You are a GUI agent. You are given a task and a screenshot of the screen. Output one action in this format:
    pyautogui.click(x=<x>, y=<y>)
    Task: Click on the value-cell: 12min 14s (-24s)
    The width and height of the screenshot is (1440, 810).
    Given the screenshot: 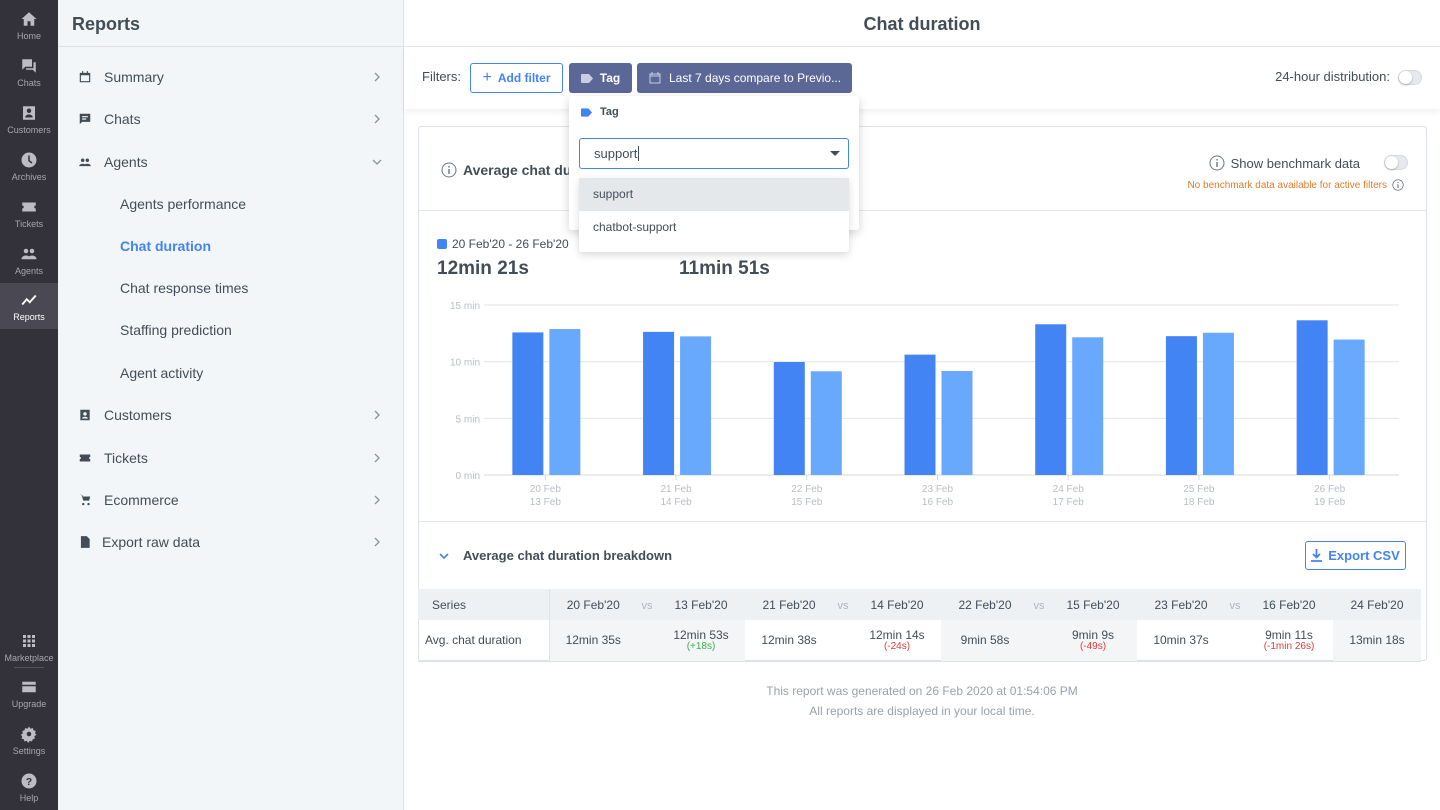 What is the action you would take?
    pyautogui.click(x=897, y=641)
    